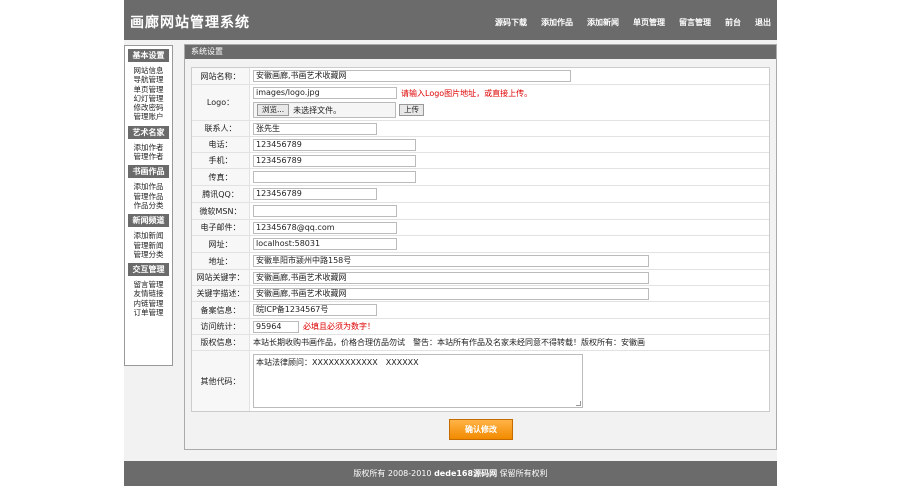 The height and width of the screenshot is (486, 900). I want to click on other-code-text: 本站法律顾问：XXXXXXXXXXXX XXXXXX, so click(337, 362).